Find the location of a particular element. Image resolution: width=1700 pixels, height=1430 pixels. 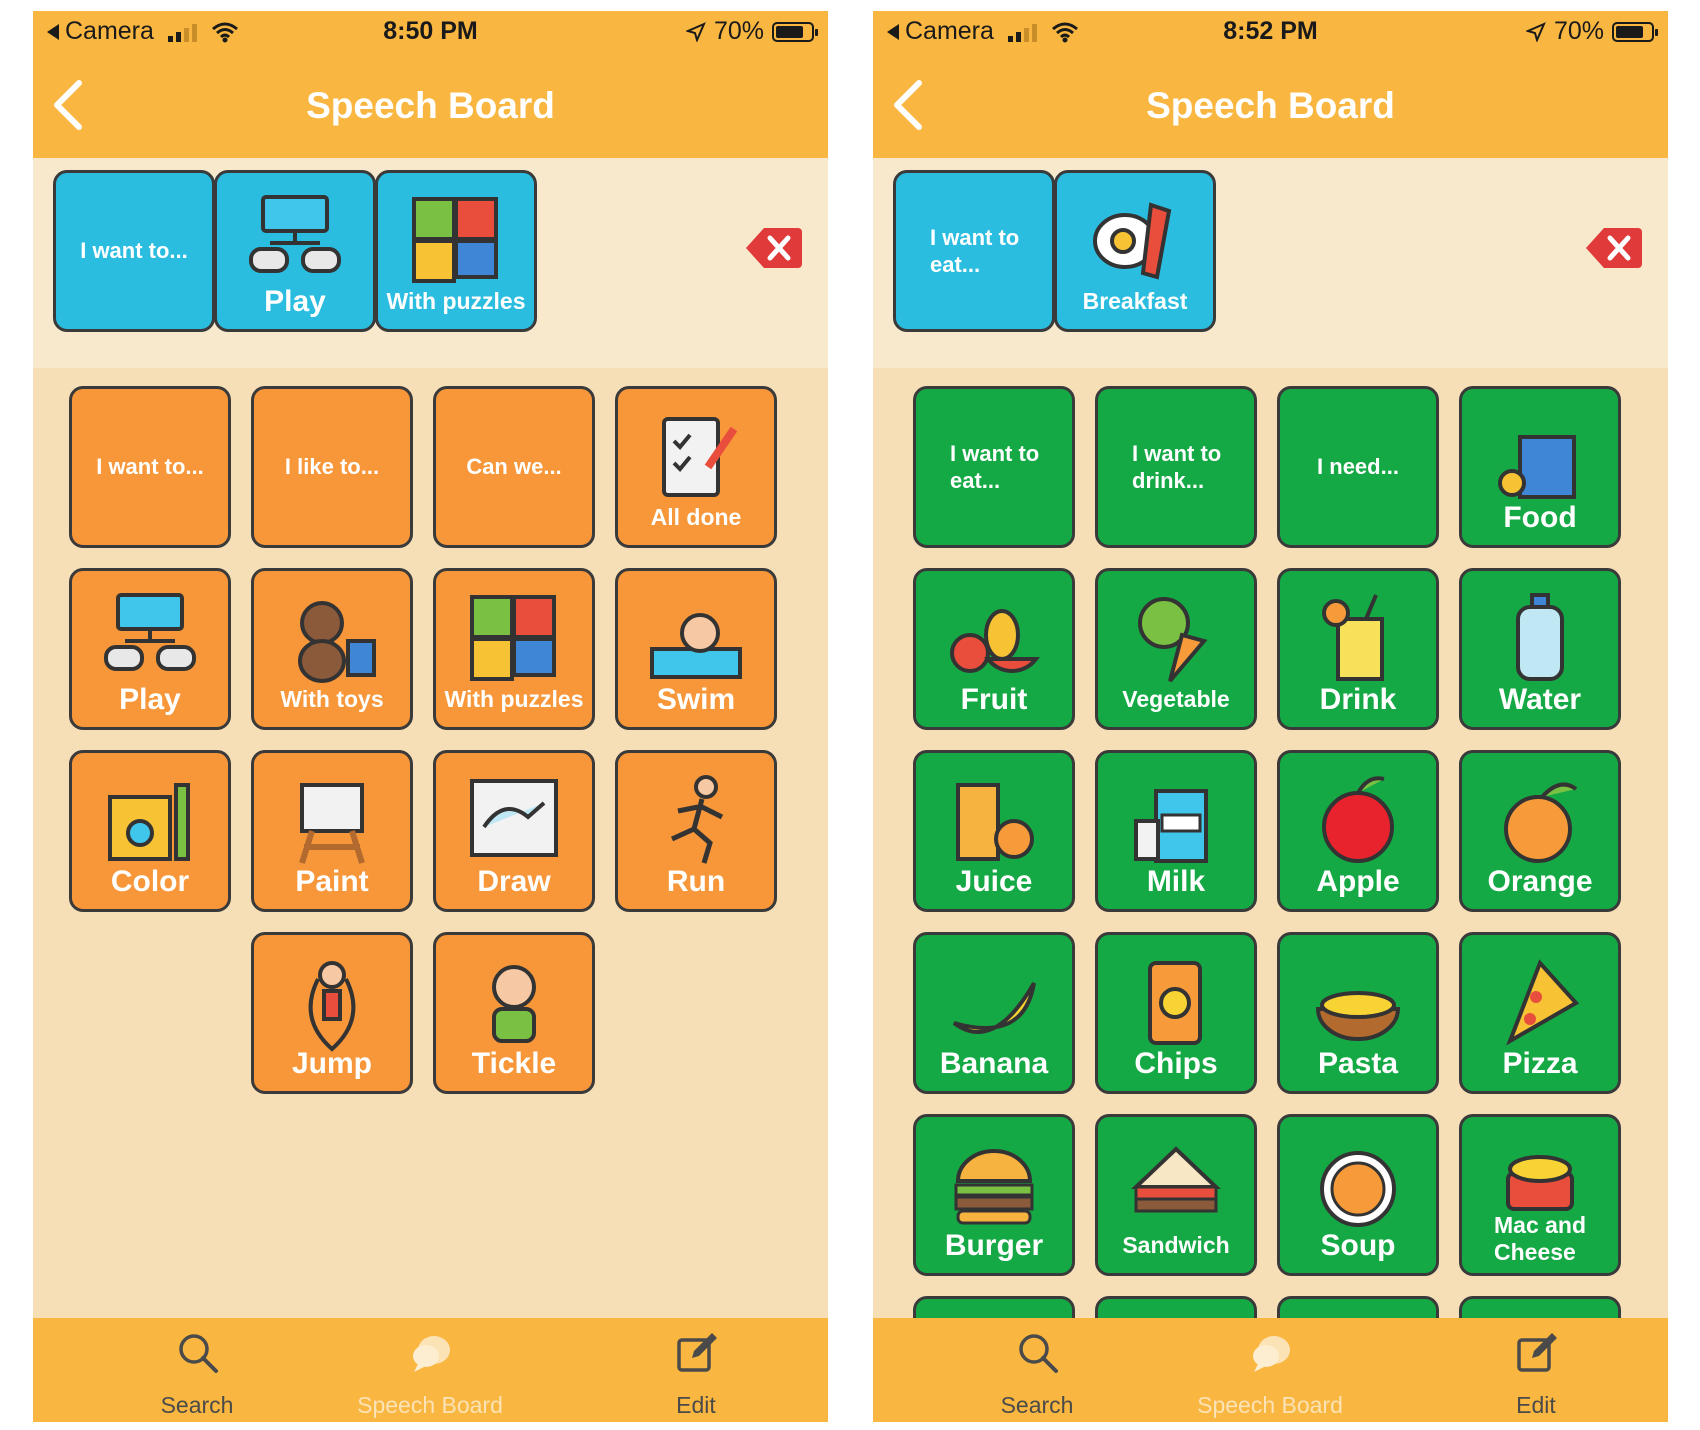

sentence-tile: Breakfast is located at coordinates (1135, 251).